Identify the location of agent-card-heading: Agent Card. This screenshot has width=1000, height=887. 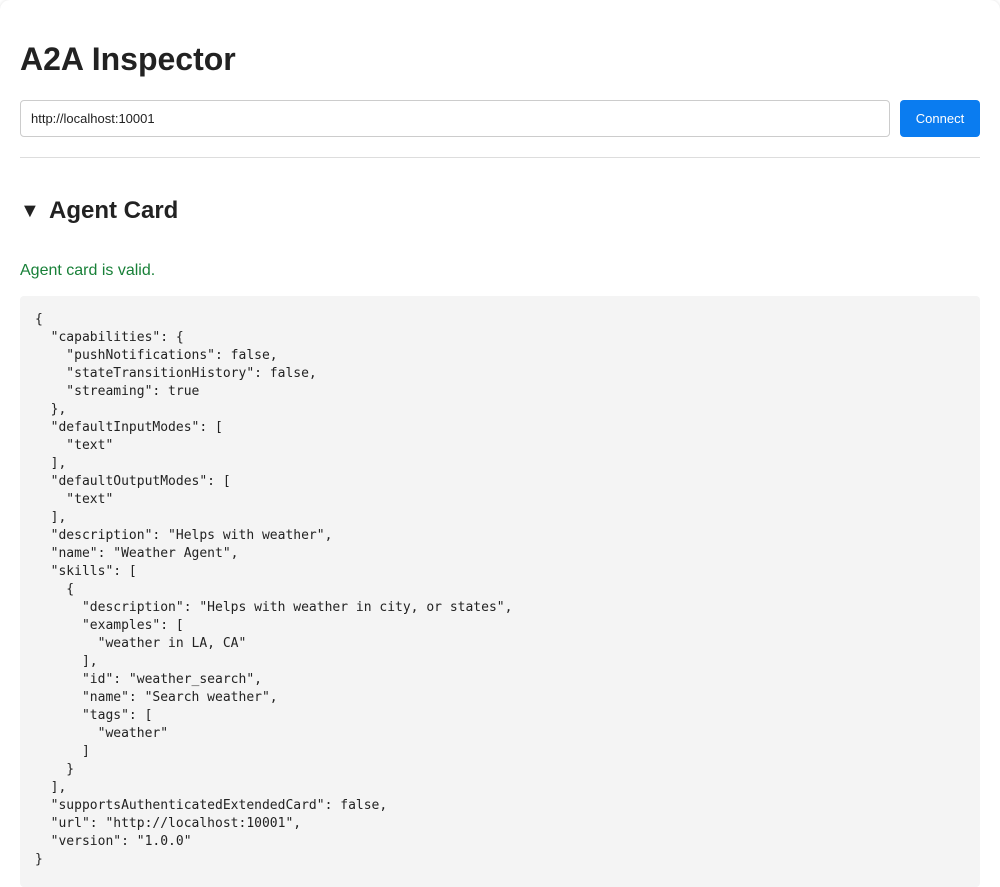
(114, 210).